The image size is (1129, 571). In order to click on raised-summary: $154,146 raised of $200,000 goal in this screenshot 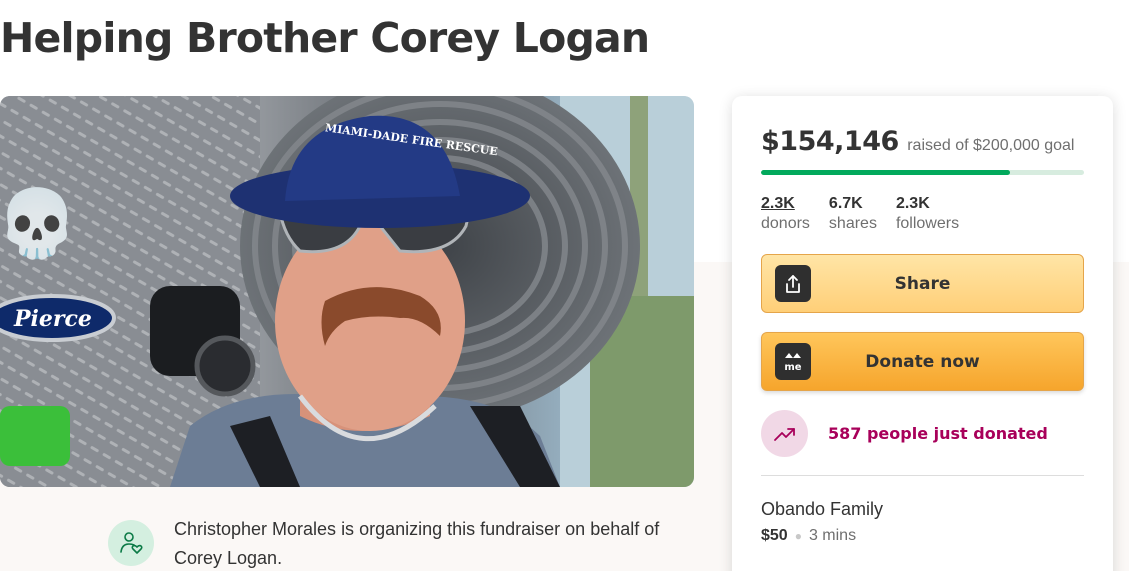, I will do `click(917, 141)`.